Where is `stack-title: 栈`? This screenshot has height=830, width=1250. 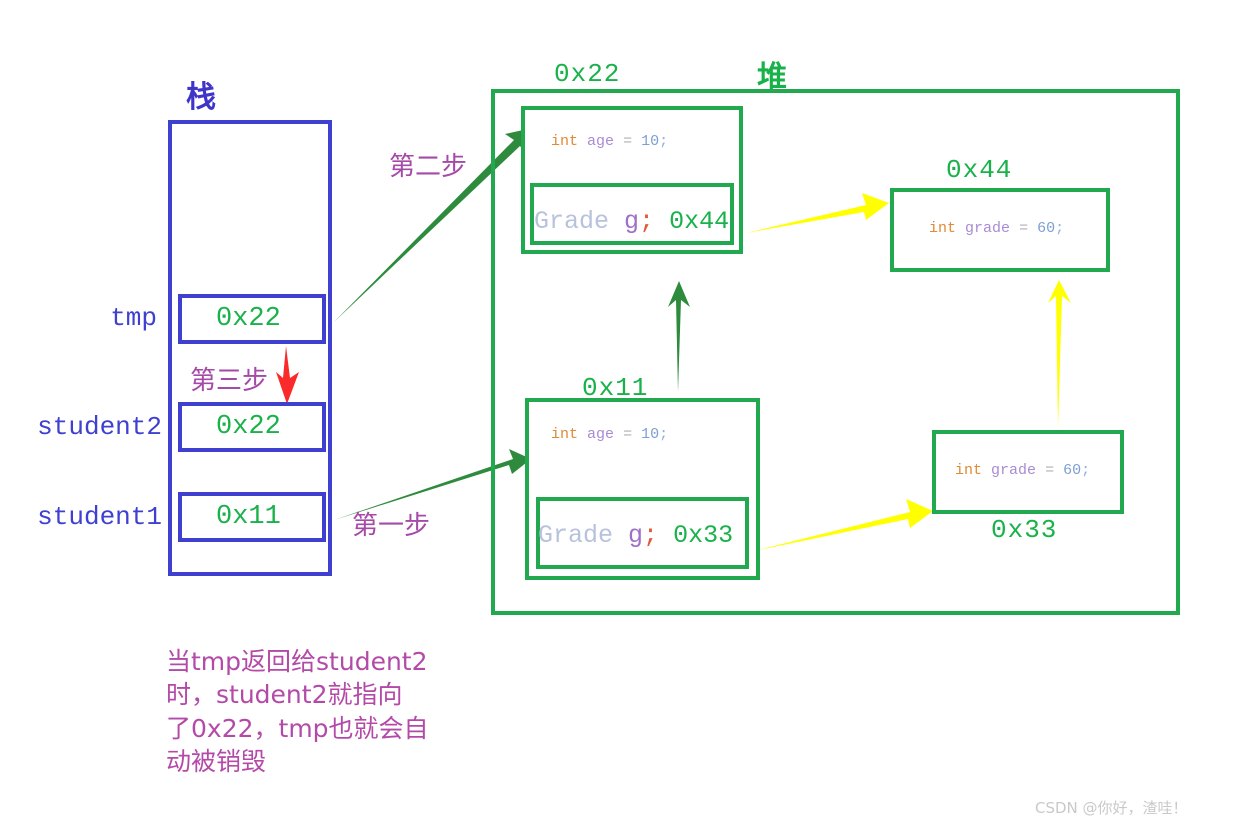 stack-title: 栈 is located at coordinates (201, 97).